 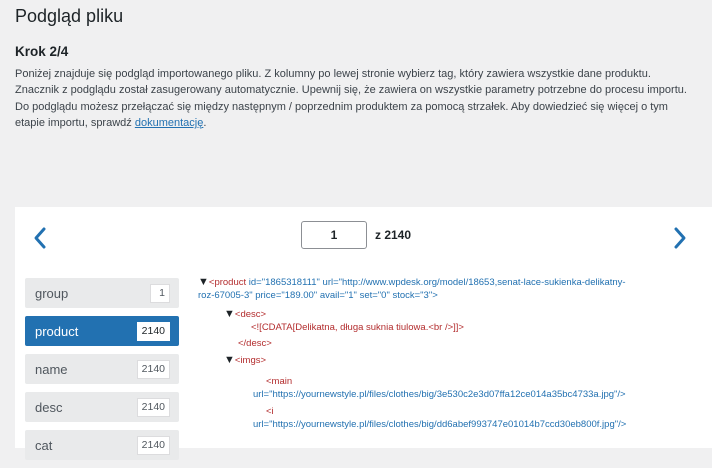 What do you see at coordinates (44, 445) in the screenshot?
I see `tag-name: cat` at bounding box center [44, 445].